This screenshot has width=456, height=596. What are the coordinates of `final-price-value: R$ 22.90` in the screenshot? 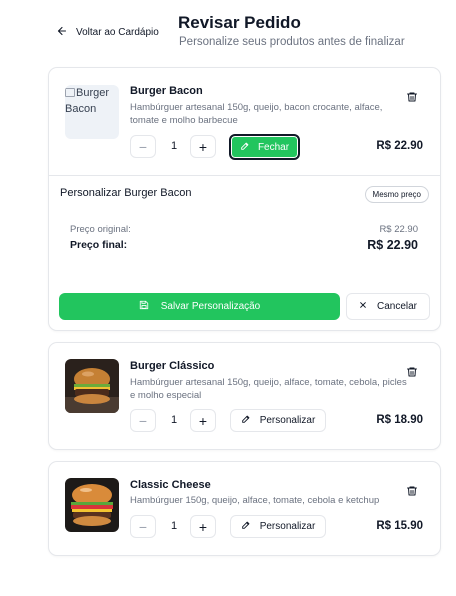 It's located at (392, 245).